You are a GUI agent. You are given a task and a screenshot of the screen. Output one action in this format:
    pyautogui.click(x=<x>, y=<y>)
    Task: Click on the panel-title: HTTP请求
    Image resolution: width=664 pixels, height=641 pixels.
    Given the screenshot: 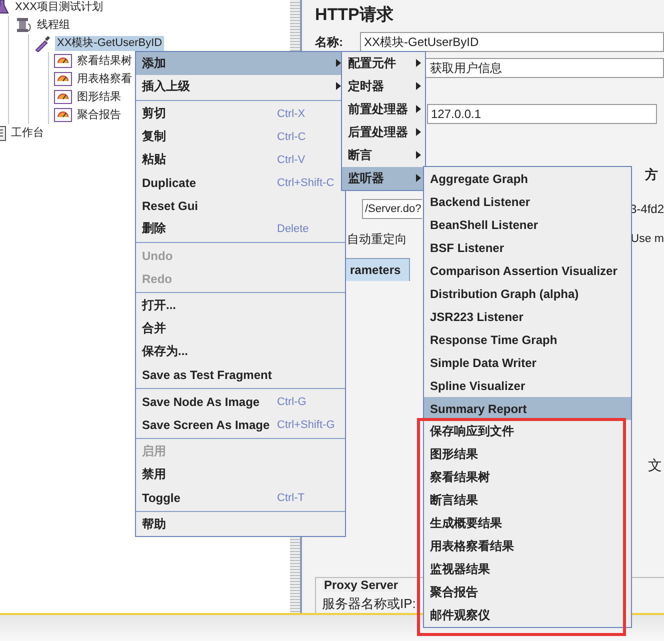 What is the action you would take?
    pyautogui.click(x=354, y=15)
    